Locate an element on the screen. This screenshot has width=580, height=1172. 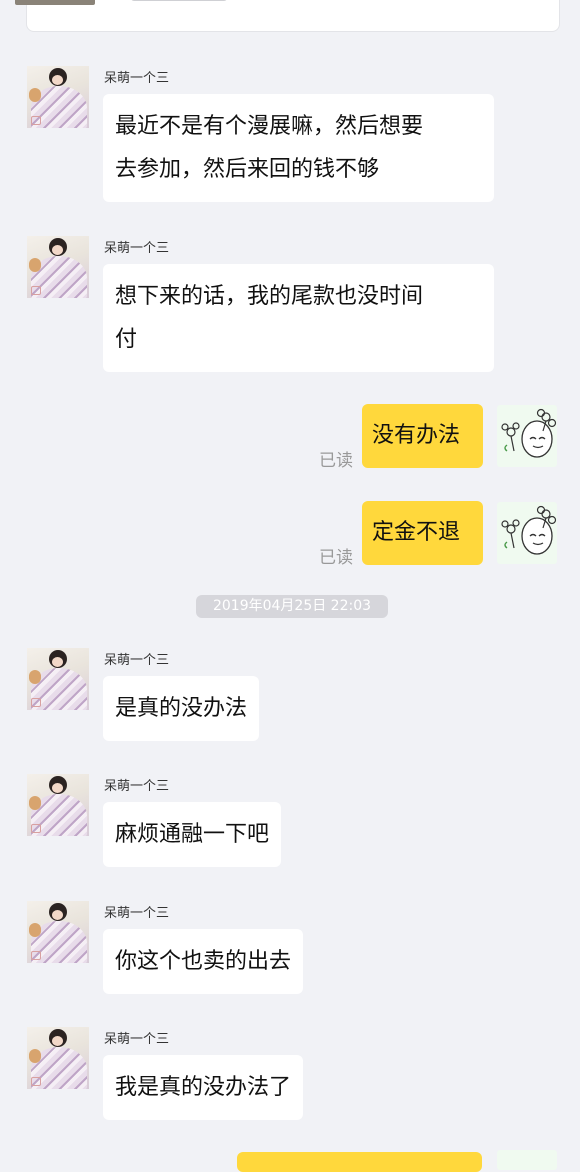
message-bubble-outgoing: 没有办法 is located at coordinates (422, 436).